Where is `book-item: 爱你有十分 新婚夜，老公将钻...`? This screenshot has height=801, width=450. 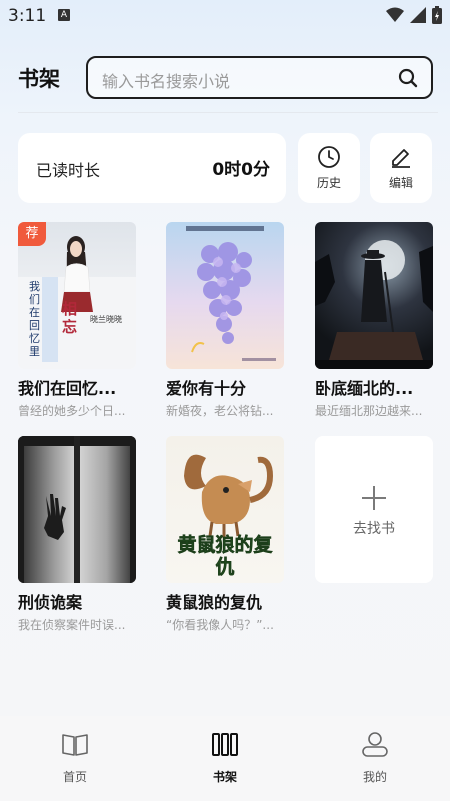
book-item: 爱你有十分 新婚夜，老公将钻... is located at coordinates (225, 322).